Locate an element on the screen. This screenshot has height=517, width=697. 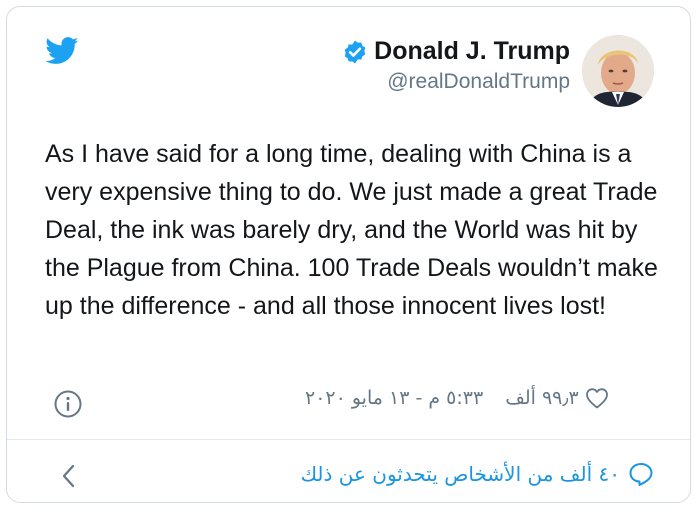
tweet-meta: ٥:٣٣ م - ١٣ مايو ٢٠٢٠ ٩٩٫٣ ألف is located at coordinates (457, 398).